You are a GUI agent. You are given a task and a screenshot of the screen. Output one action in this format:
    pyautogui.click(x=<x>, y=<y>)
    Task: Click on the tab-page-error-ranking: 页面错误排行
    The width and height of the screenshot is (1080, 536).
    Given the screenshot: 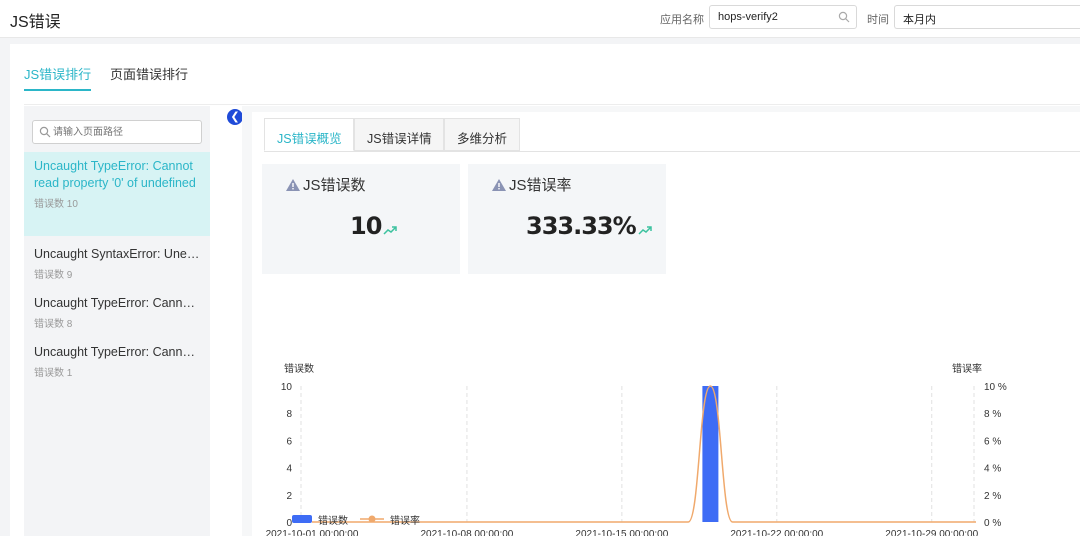 What is the action you would take?
    pyautogui.click(x=149, y=73)
    